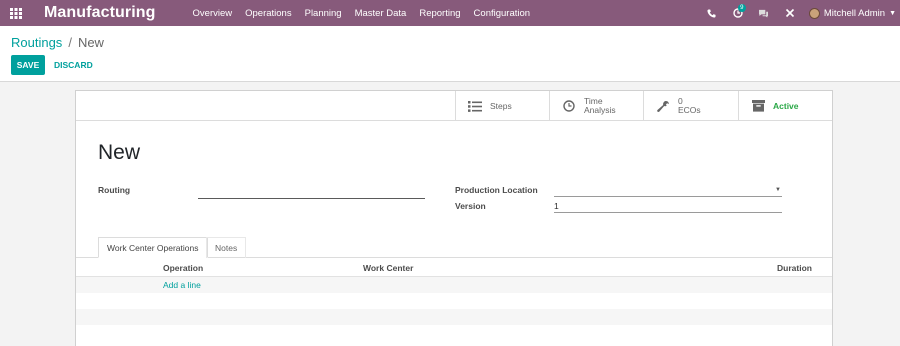 The height and width of the screenshot is (346, 900). I want to click on discard-button: DISCARD, so click(73, 65).